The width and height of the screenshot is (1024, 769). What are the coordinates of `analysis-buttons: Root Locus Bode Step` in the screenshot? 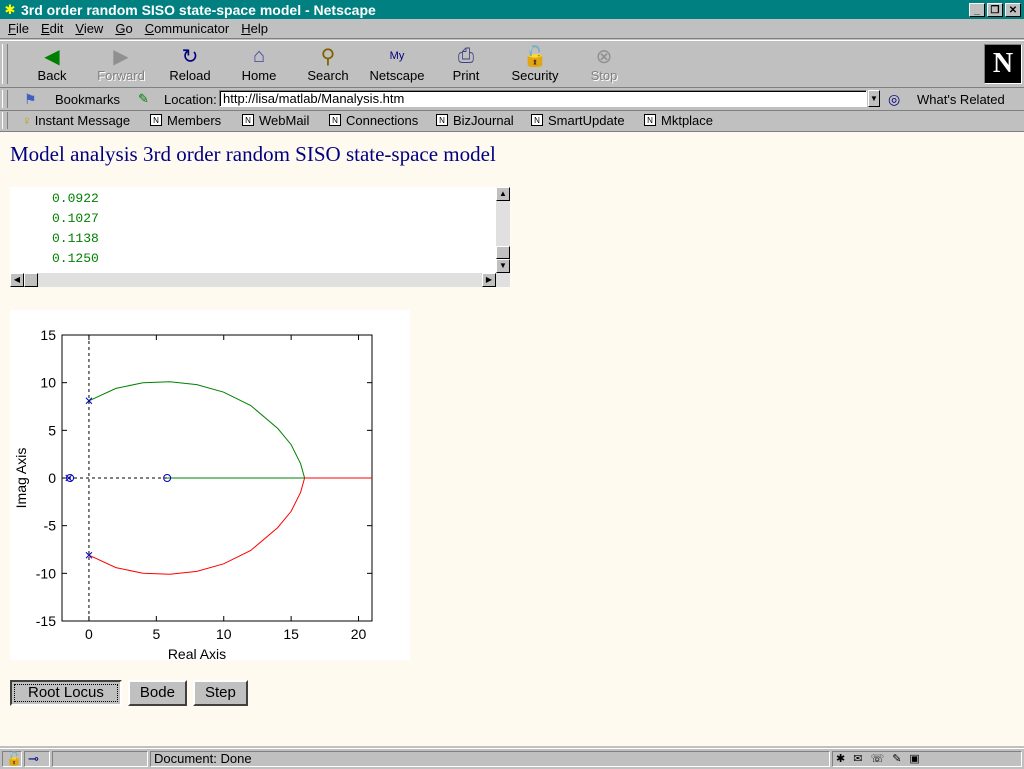 It's located at (129, 693).